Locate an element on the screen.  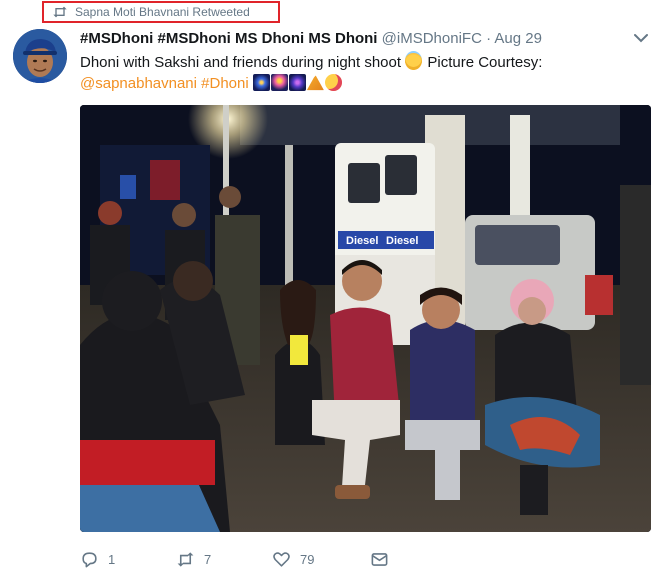
direct-message-button is located at coordinates (384, 559).